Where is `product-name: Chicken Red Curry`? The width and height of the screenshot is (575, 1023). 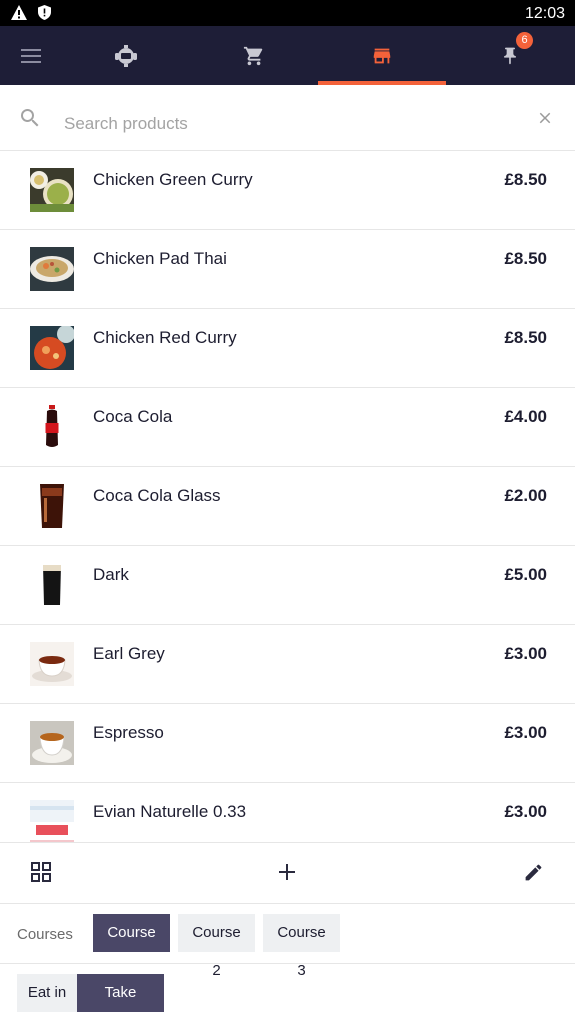 product-name: Chicken Red Curry is located at coordinates (165, 337).